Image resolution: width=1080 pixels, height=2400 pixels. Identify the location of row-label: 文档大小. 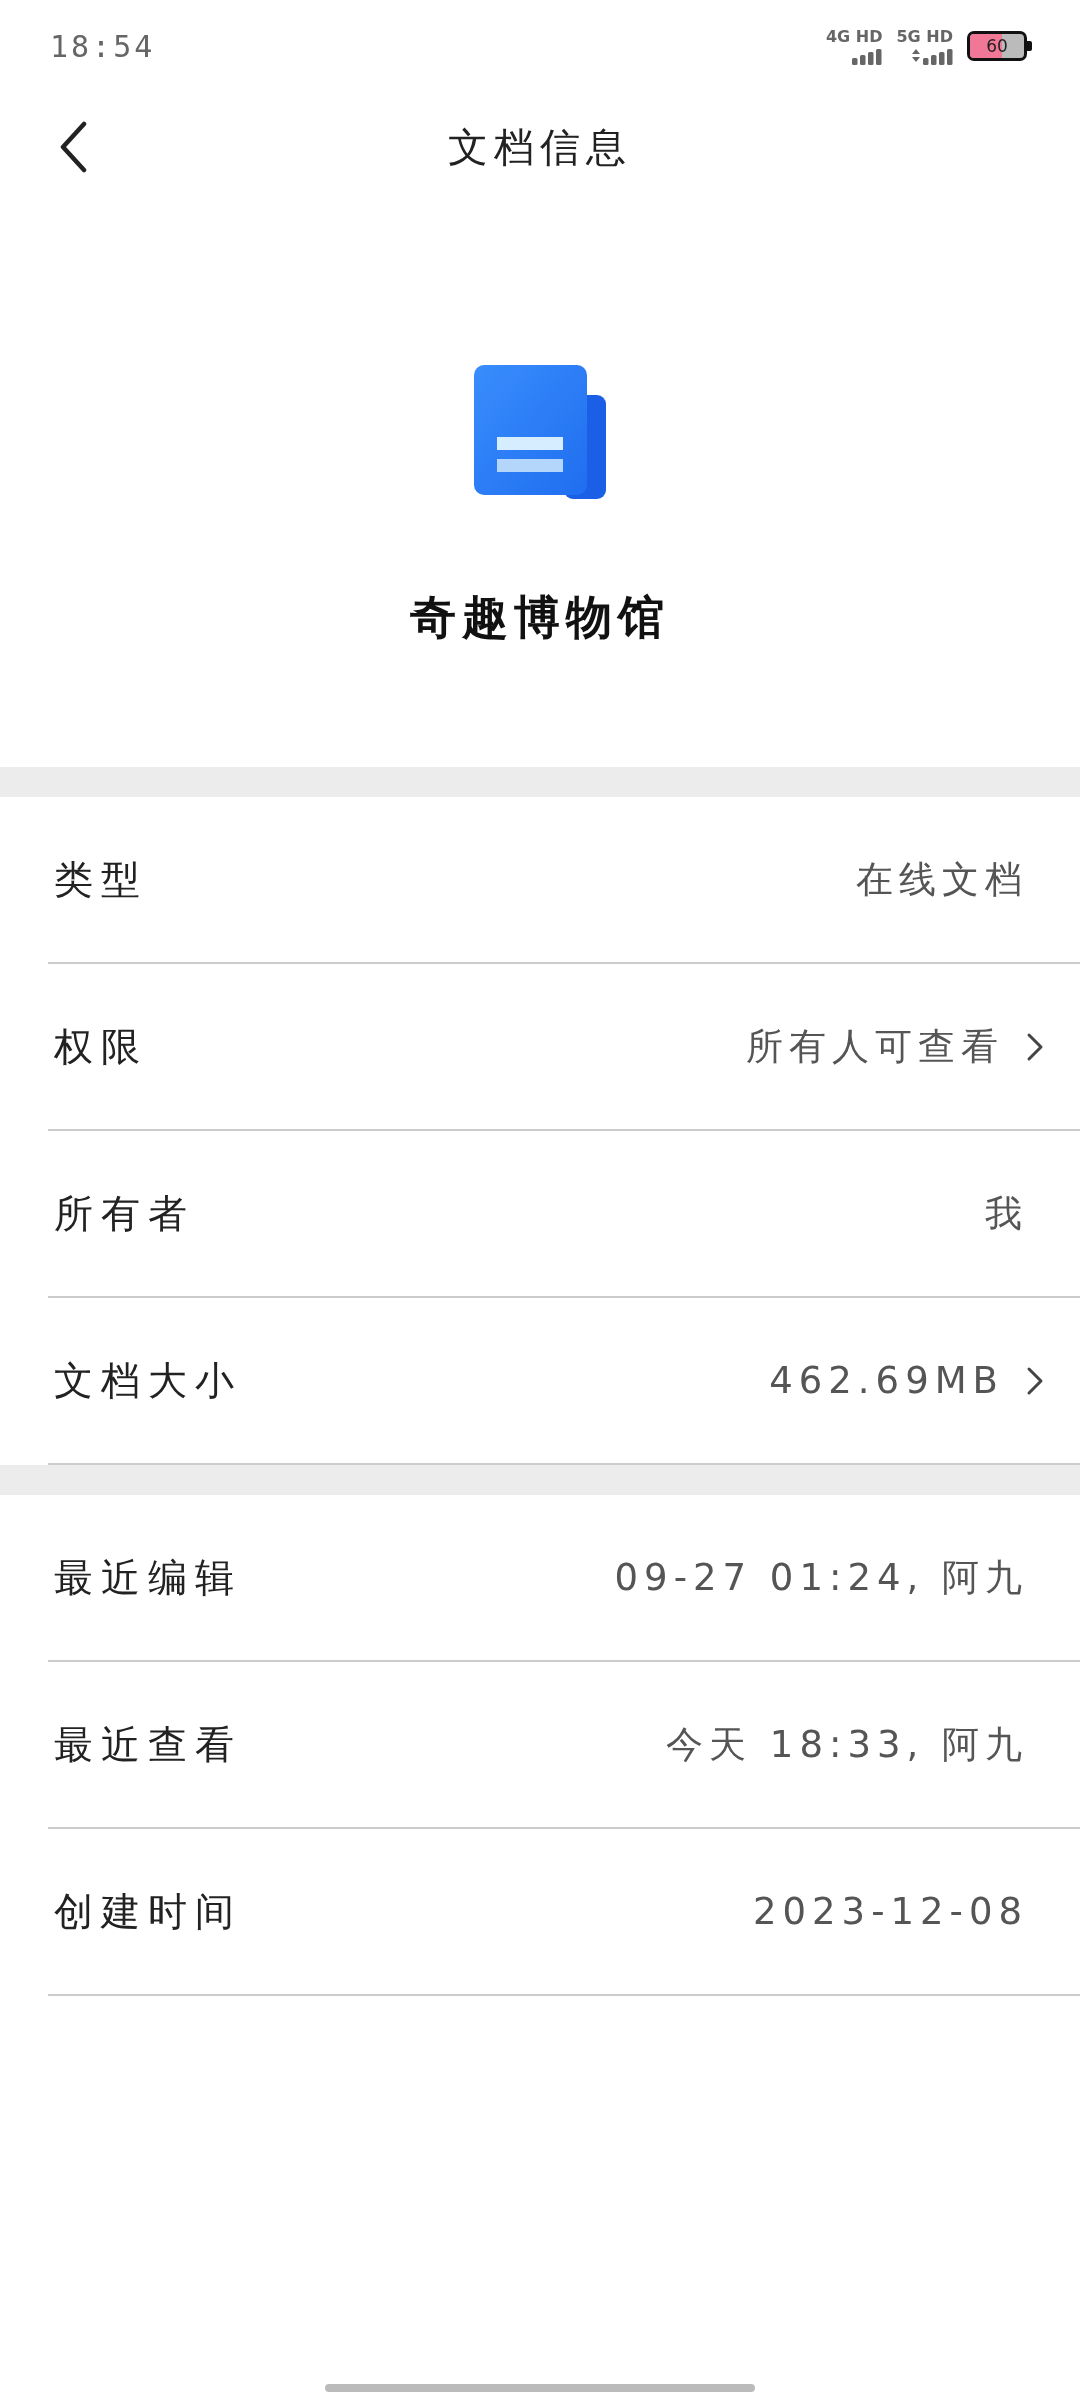
(148, 1380).